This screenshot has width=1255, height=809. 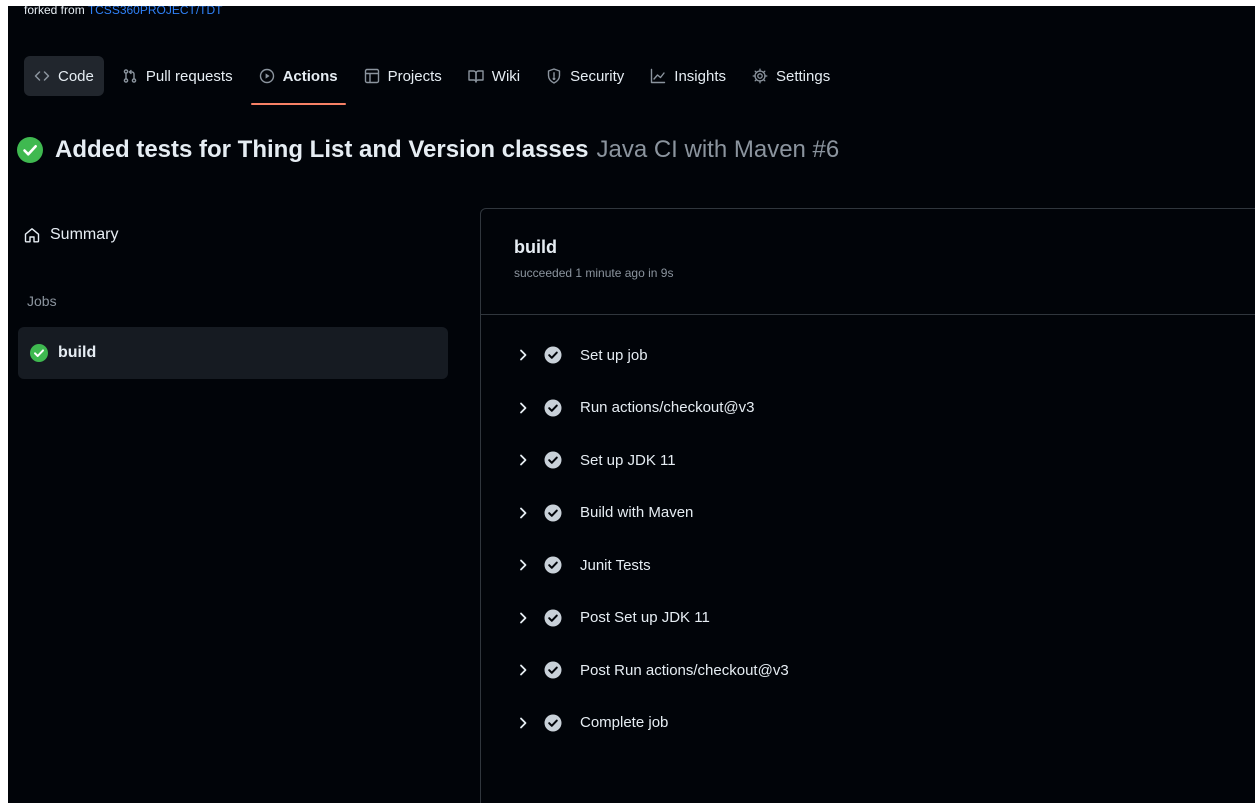 What do you see at coordinates (684, 670) in the screenshot?
I see `job-step-label: Post Run actions/checkout@v3` at bounding box center [684, 670].